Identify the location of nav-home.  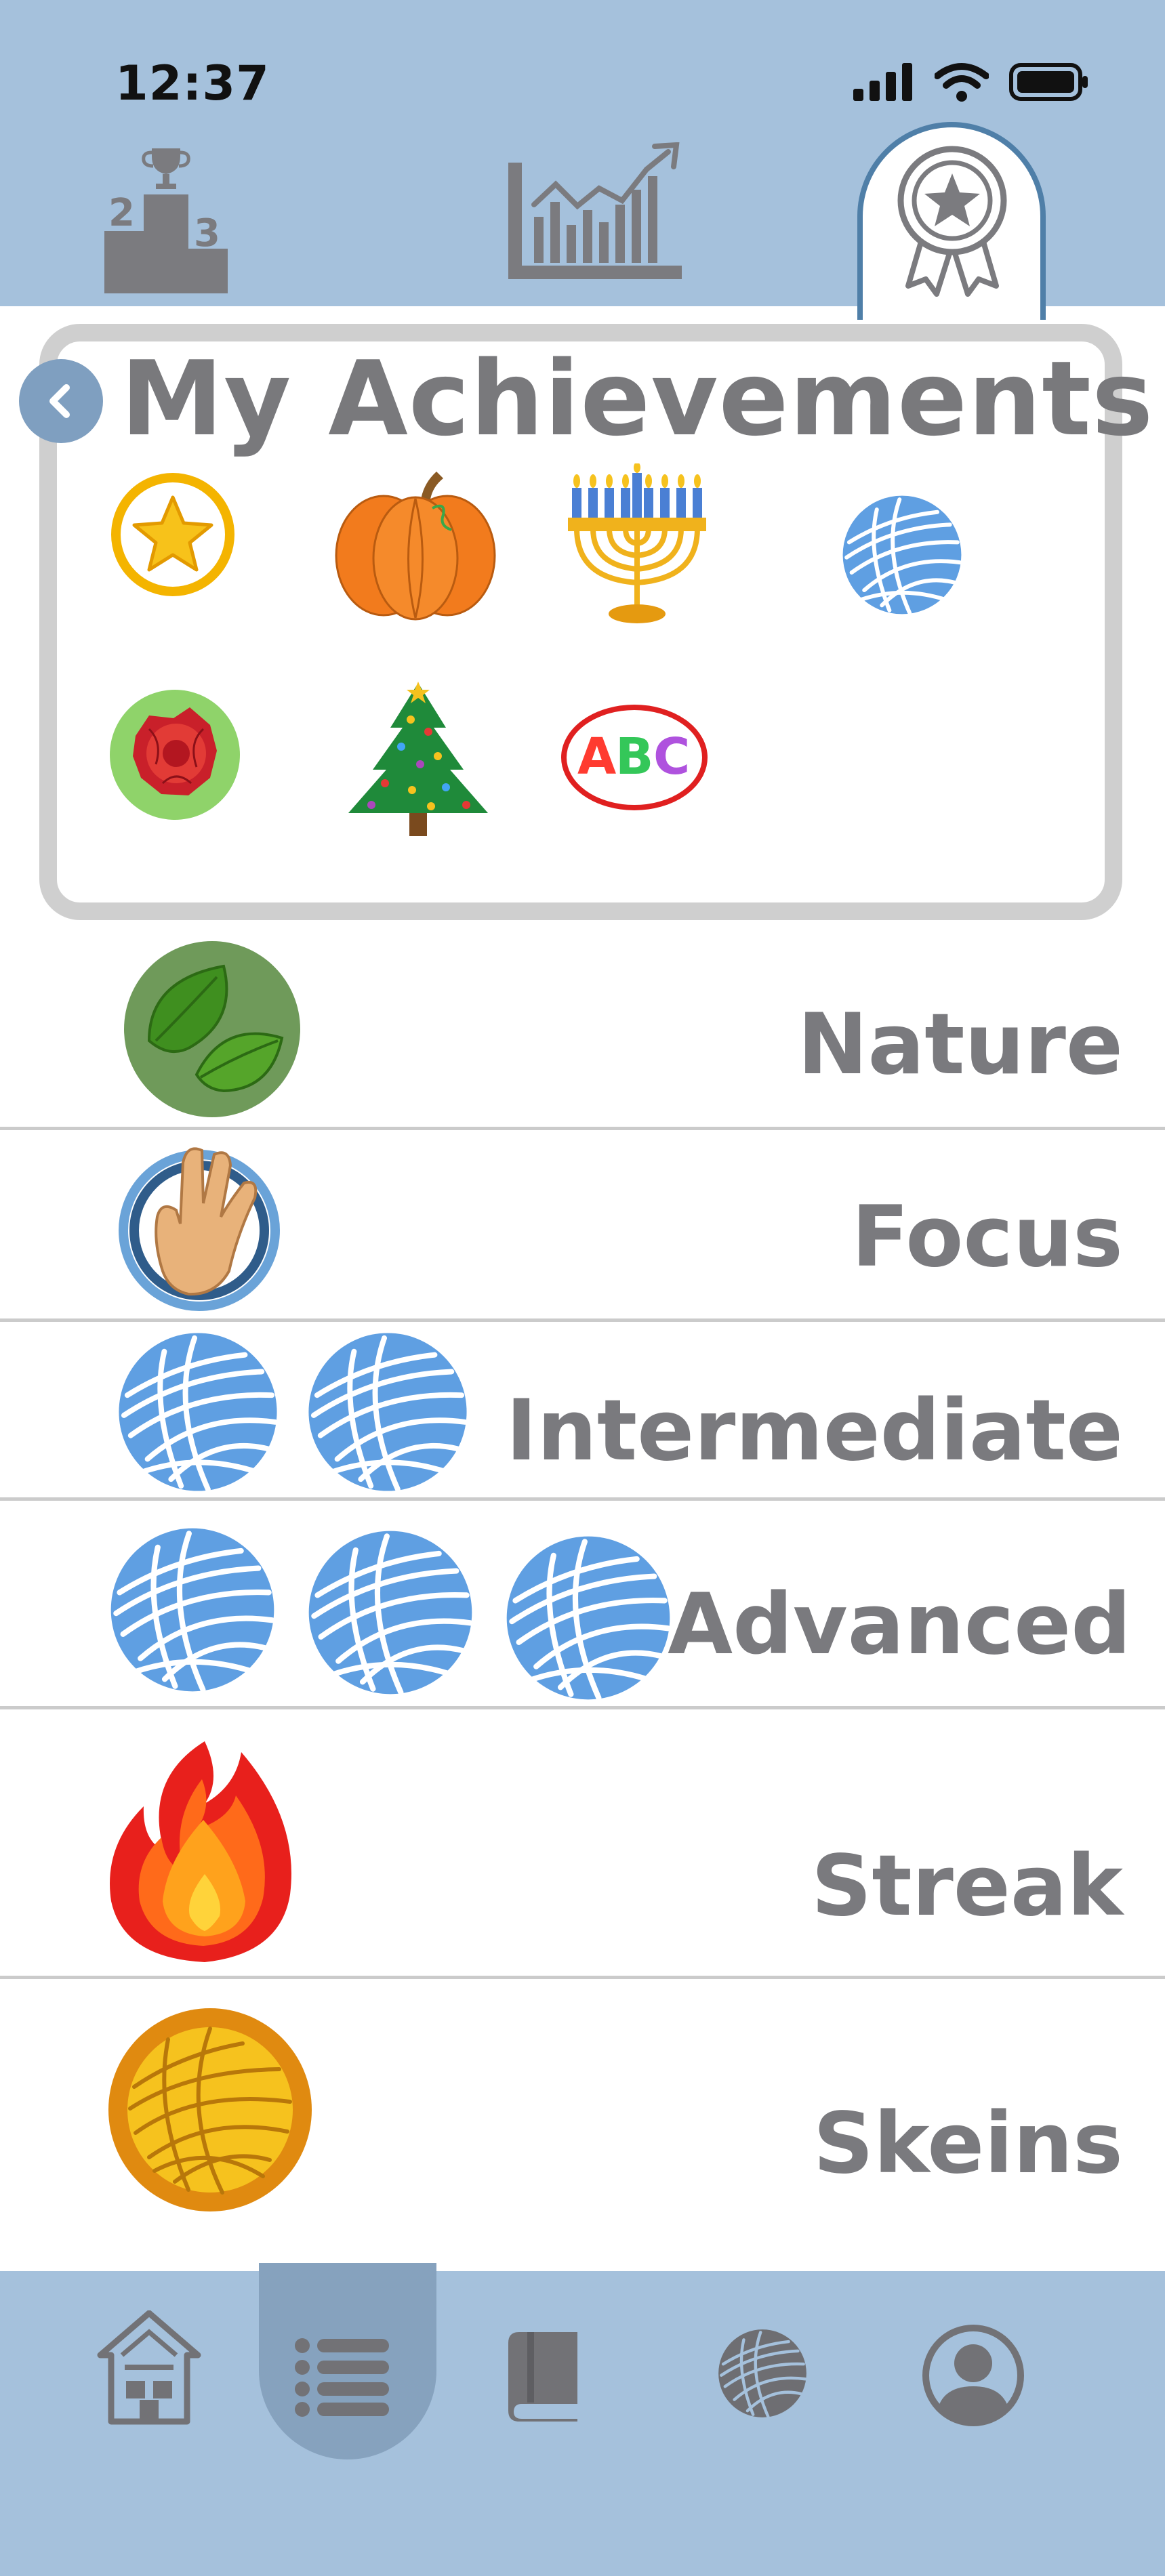
(149, 2368).